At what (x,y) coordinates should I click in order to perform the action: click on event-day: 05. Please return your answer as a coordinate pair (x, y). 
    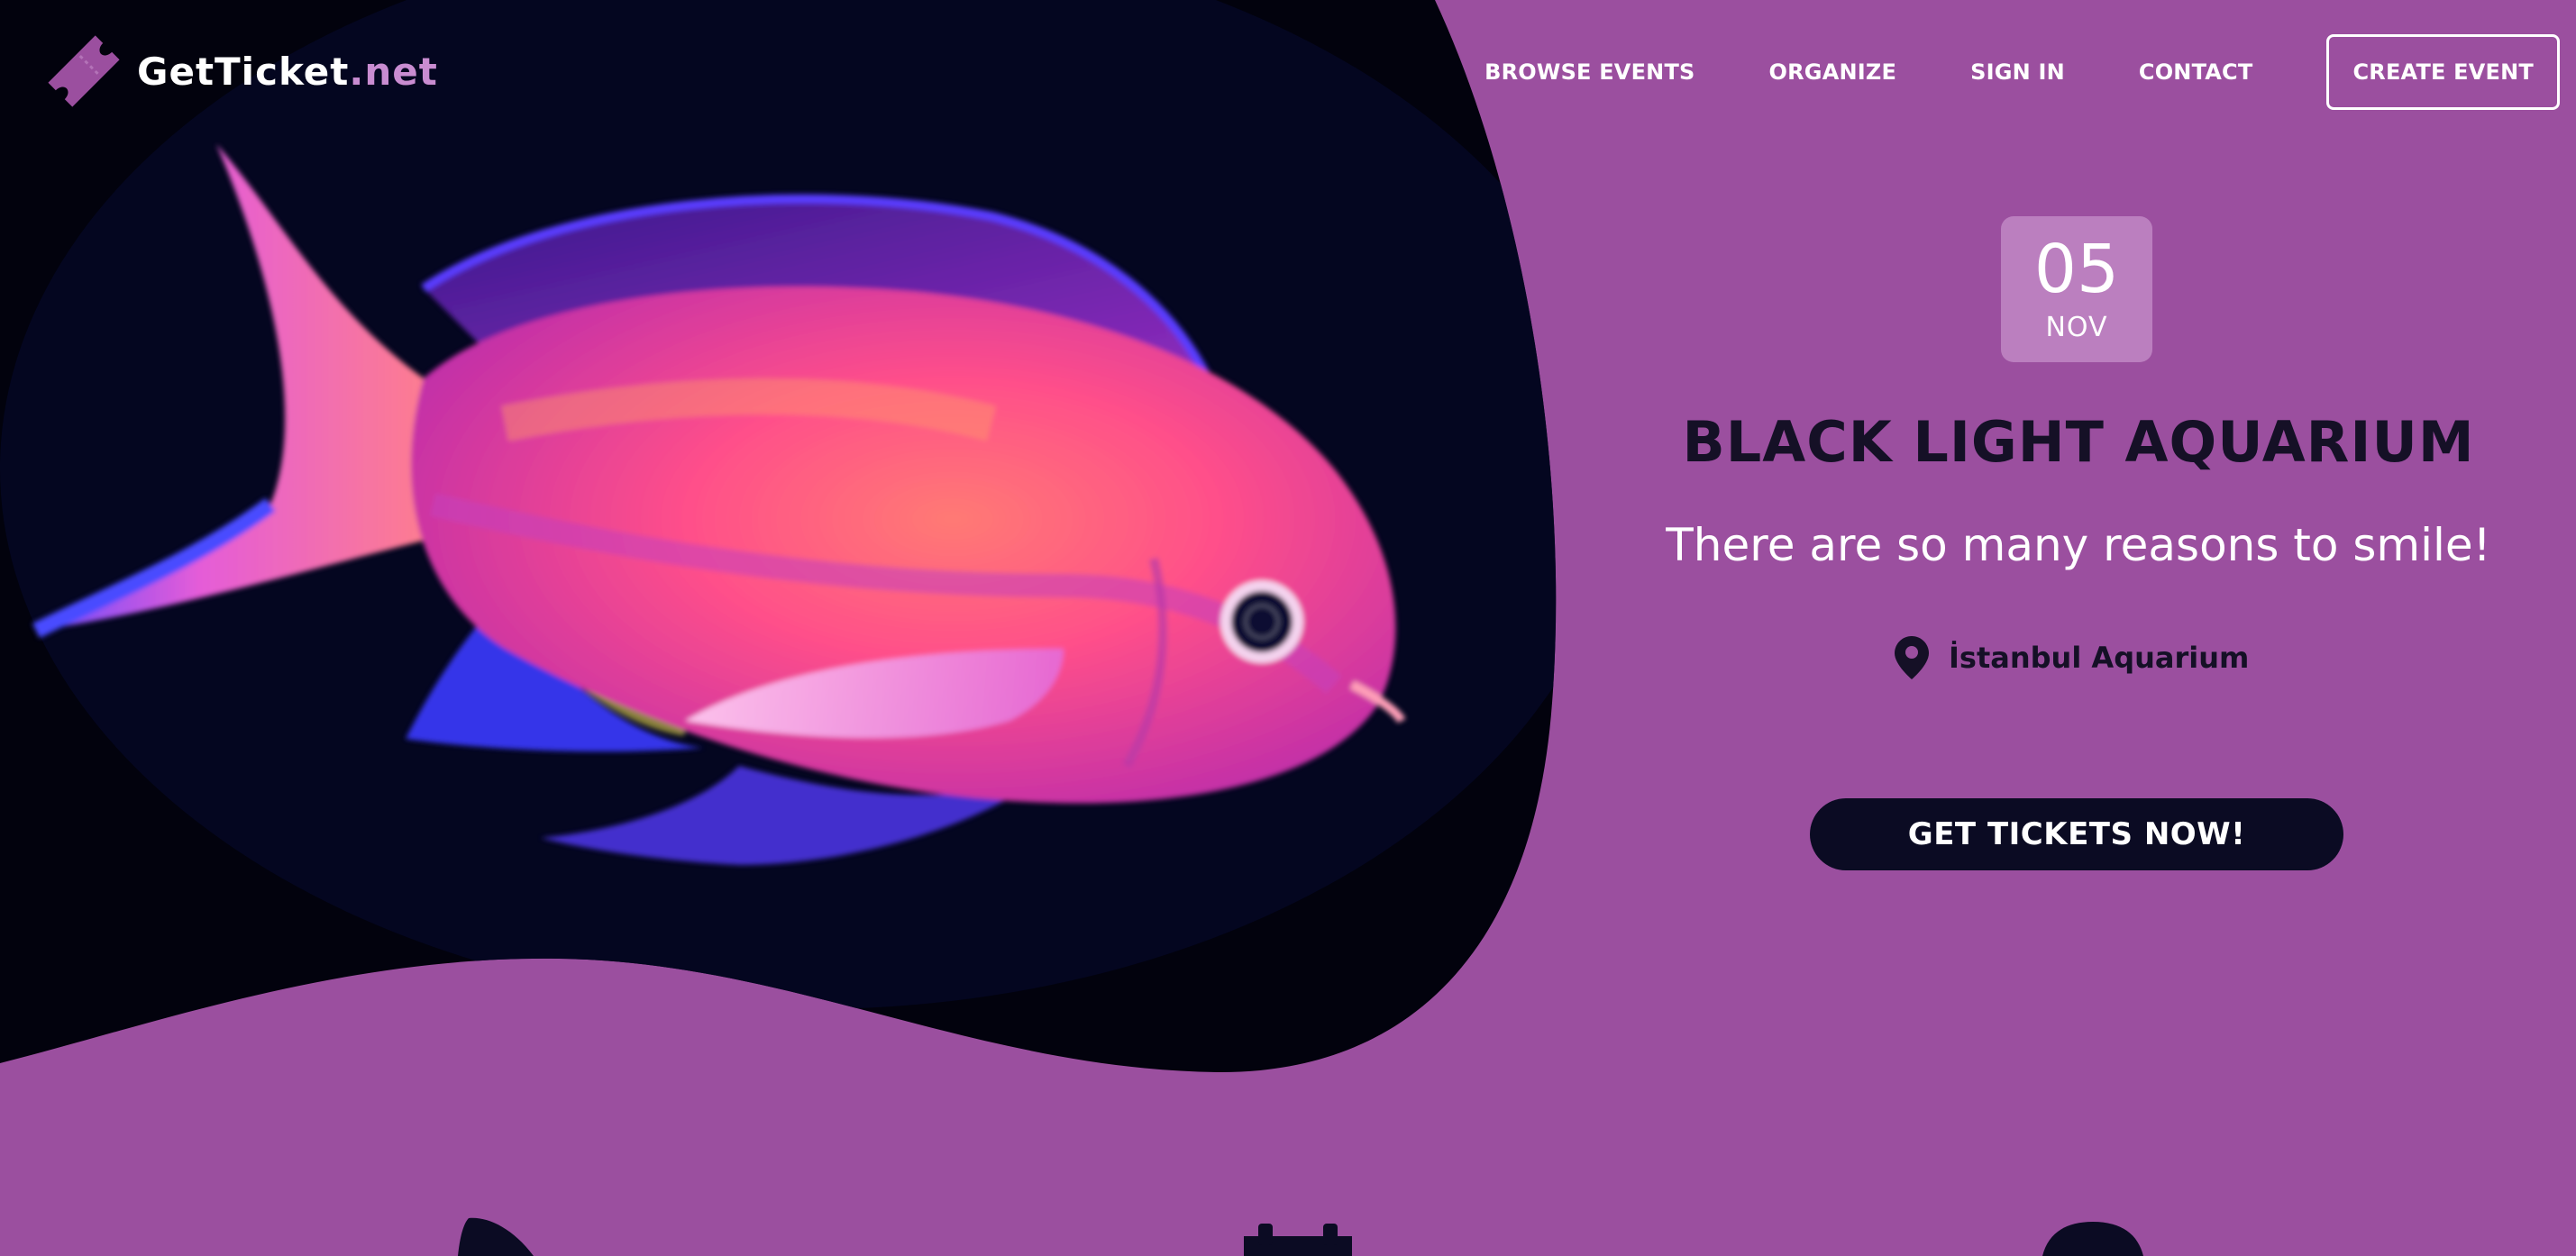
    Looking at the image, I should click on (2076, 269).